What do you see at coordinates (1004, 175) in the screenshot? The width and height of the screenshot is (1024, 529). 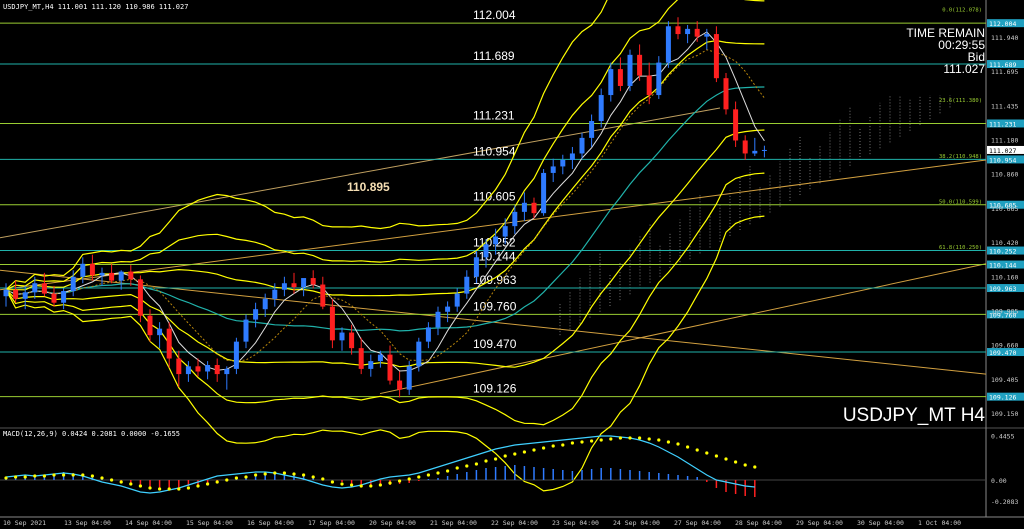 I see `y-tick-label: 110.860` at bounding box center [1004, 175].